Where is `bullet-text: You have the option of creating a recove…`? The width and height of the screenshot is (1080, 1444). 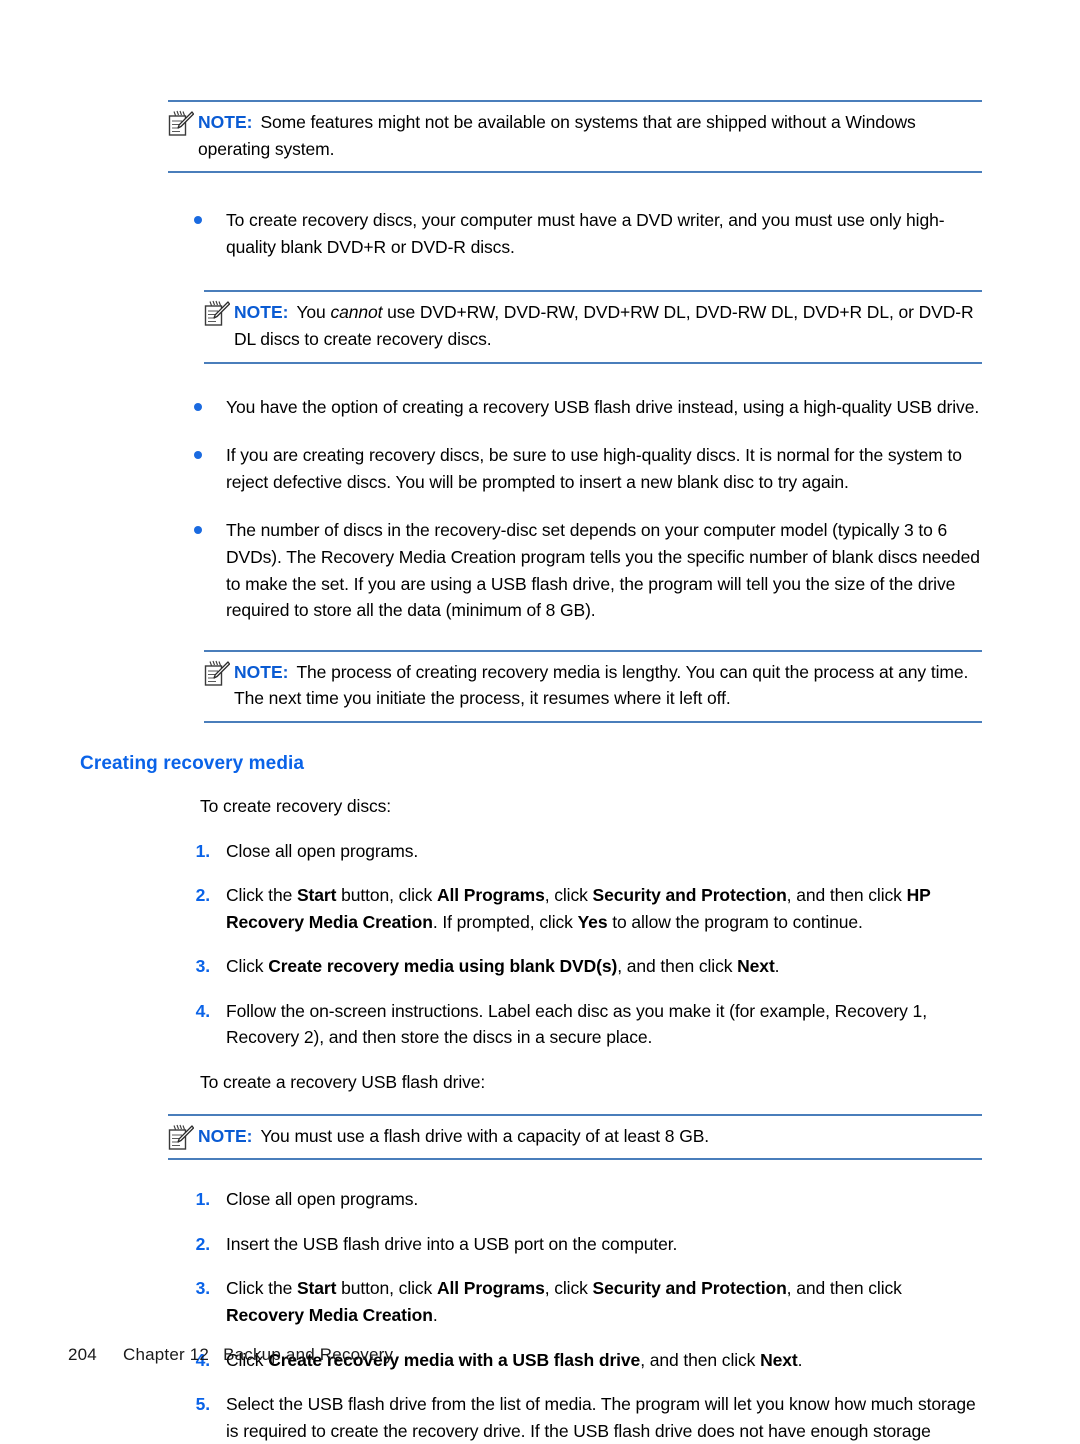 bullet-text: You have the option of creating a recove… is located at coordinates (603, 406).